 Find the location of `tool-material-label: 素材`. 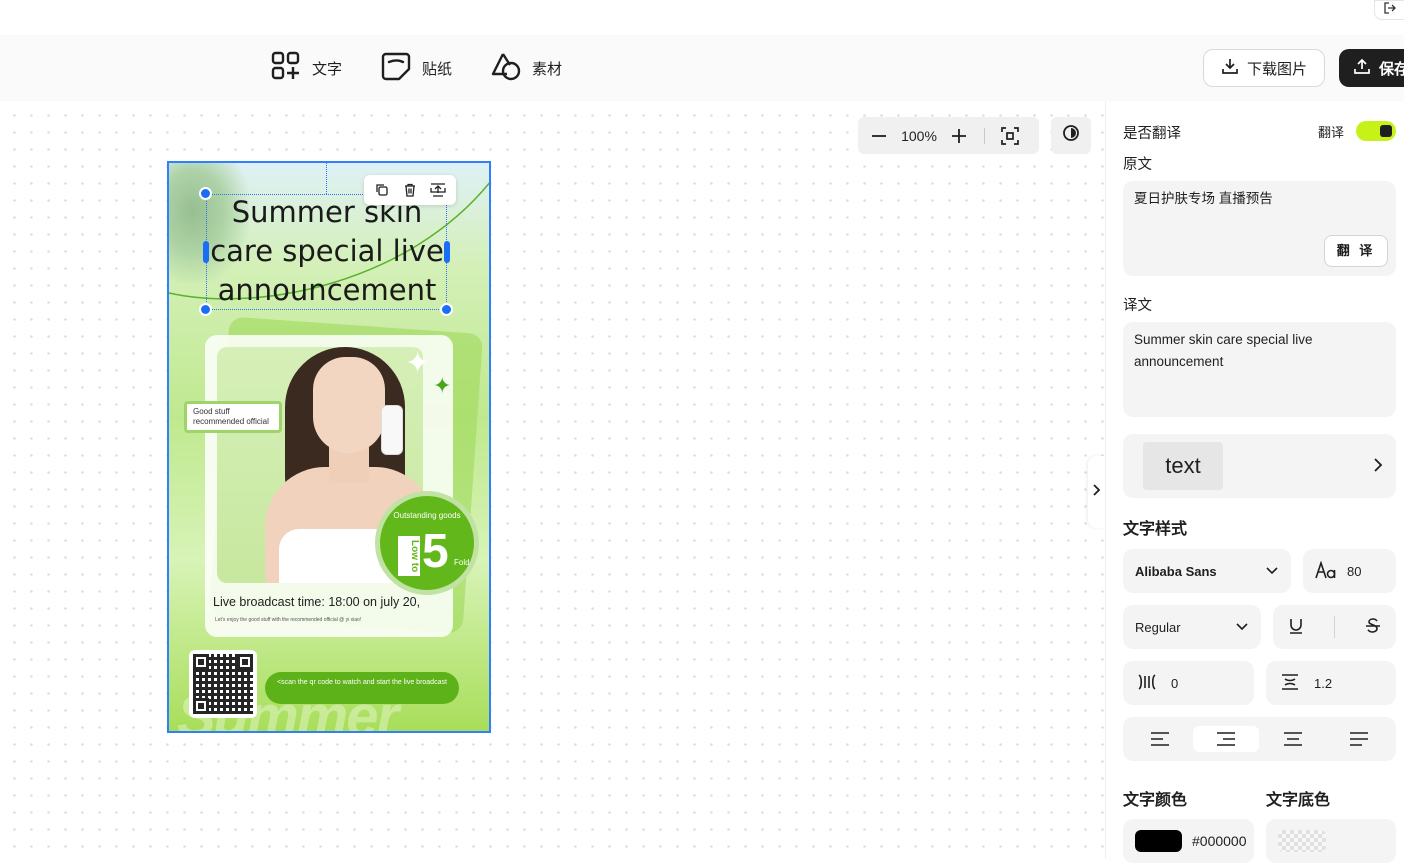

tool-material-label: 素材 is located at coordinates (547, 69).